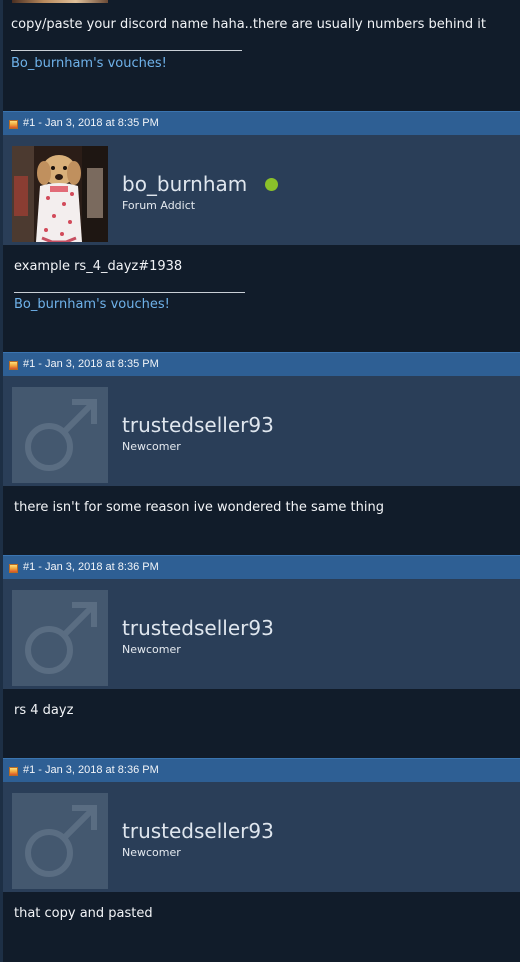 This screenshot has height=962, width=520. What do you see at coordinates (159, 205) in the screenshot?
I see `user-title: Forum Addict` at bounding box center [159, 205].